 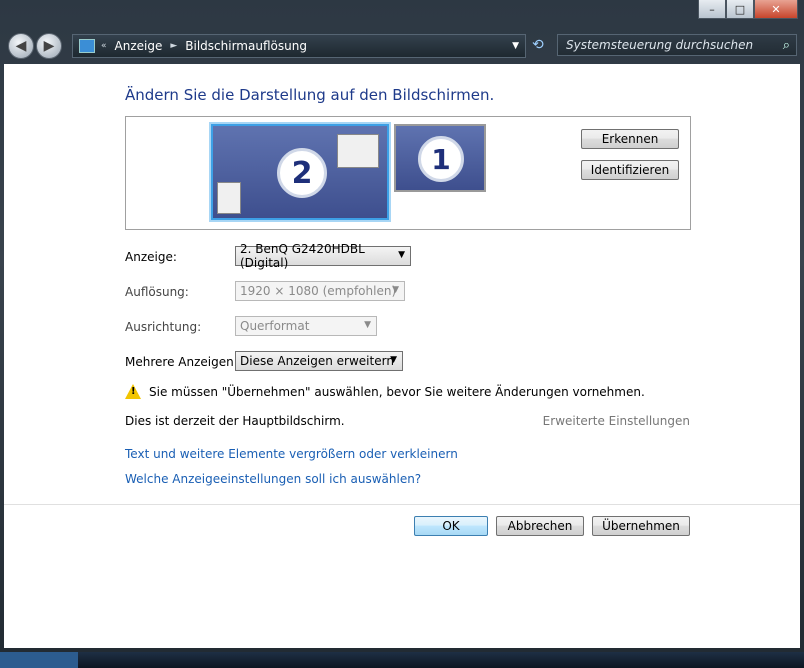 I want to click on display-select-value: 2. BenQ G2420HDBL (Digital), so click(x=302, y=256).